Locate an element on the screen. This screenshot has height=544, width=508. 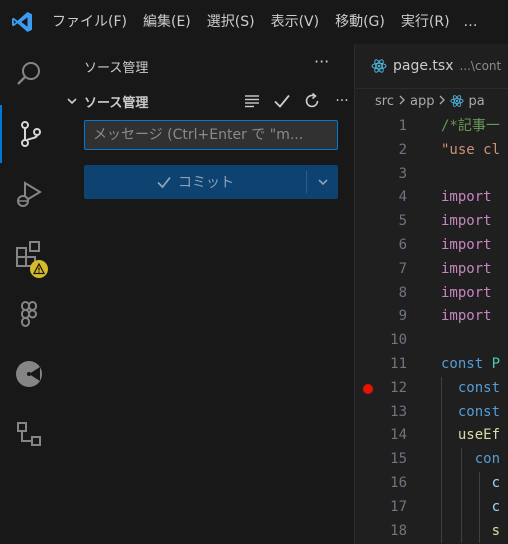
activity-run-debug is located at coordinates (29, 194).